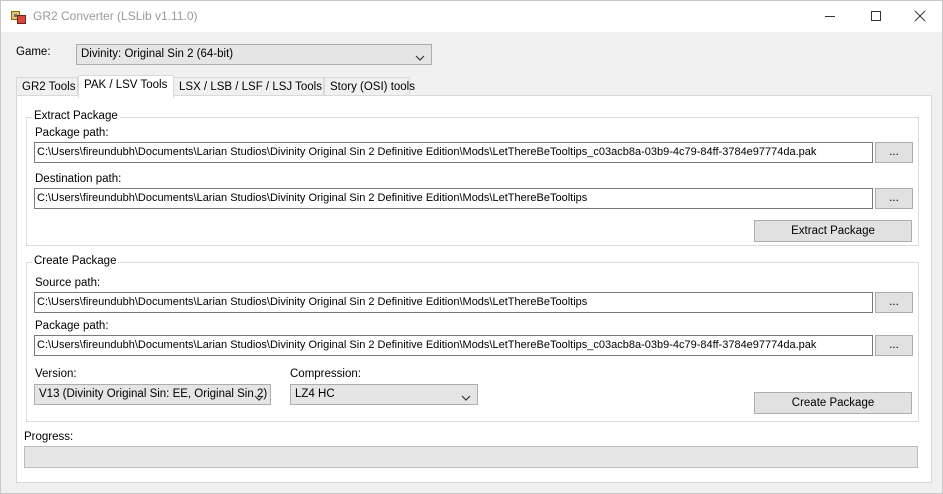 The image size is (943, 494). I want to click on compression-select-value: LZ4 HC, so click(315, 394).